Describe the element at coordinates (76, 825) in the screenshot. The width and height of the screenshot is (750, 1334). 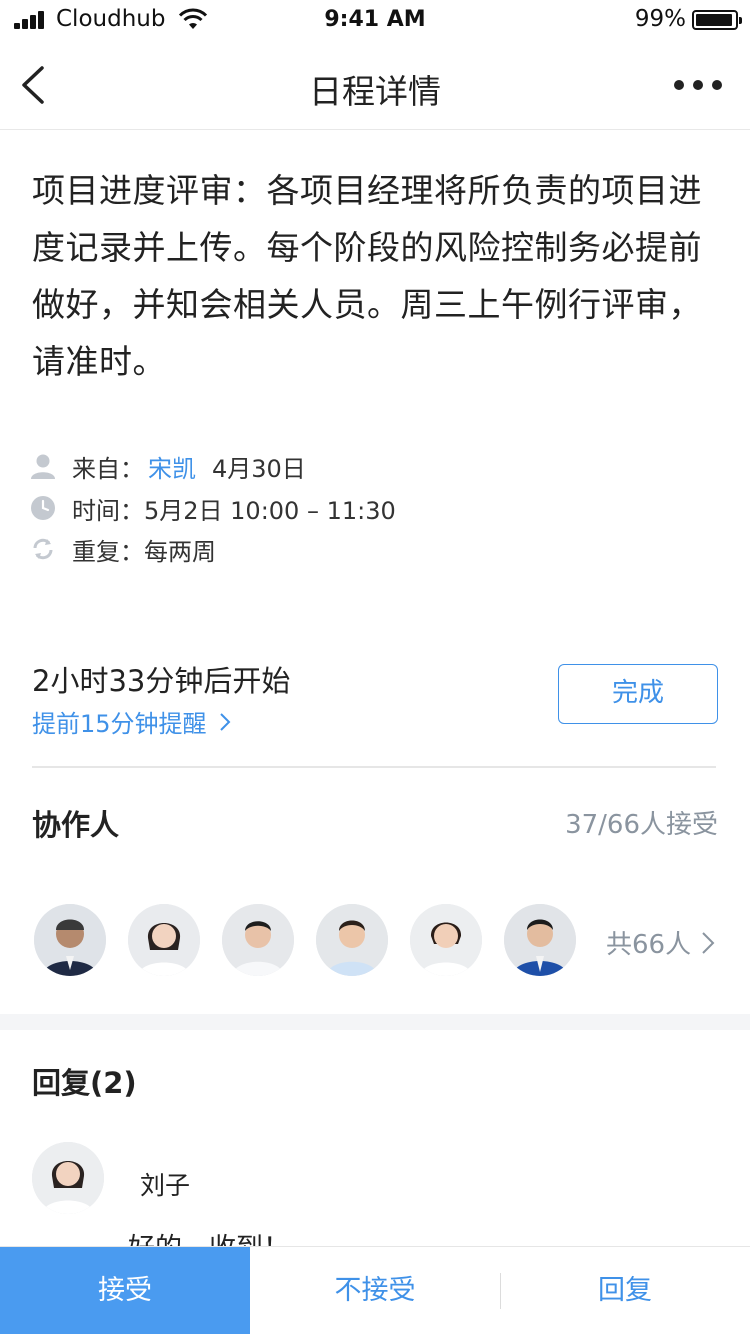
I see `collaborators-title: 协作人` at that location.